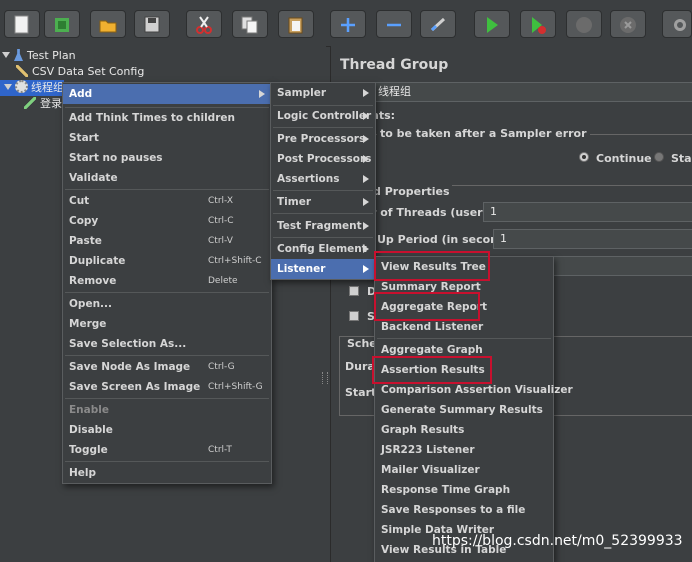 Image resolution: width=692 pixels, height=562 pixels. Describe the element at coordinates (22, 71) in the screenshot. I see `wrench-icon` at that location.